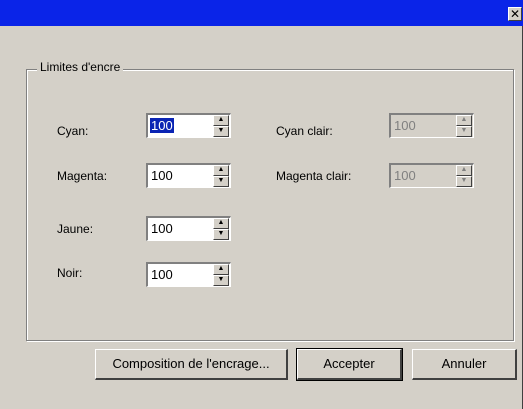 The image size is (523, 409). Describe the element at coordinates (162, 228) in the screenshot. I see `jaune-value: 100` at that location.